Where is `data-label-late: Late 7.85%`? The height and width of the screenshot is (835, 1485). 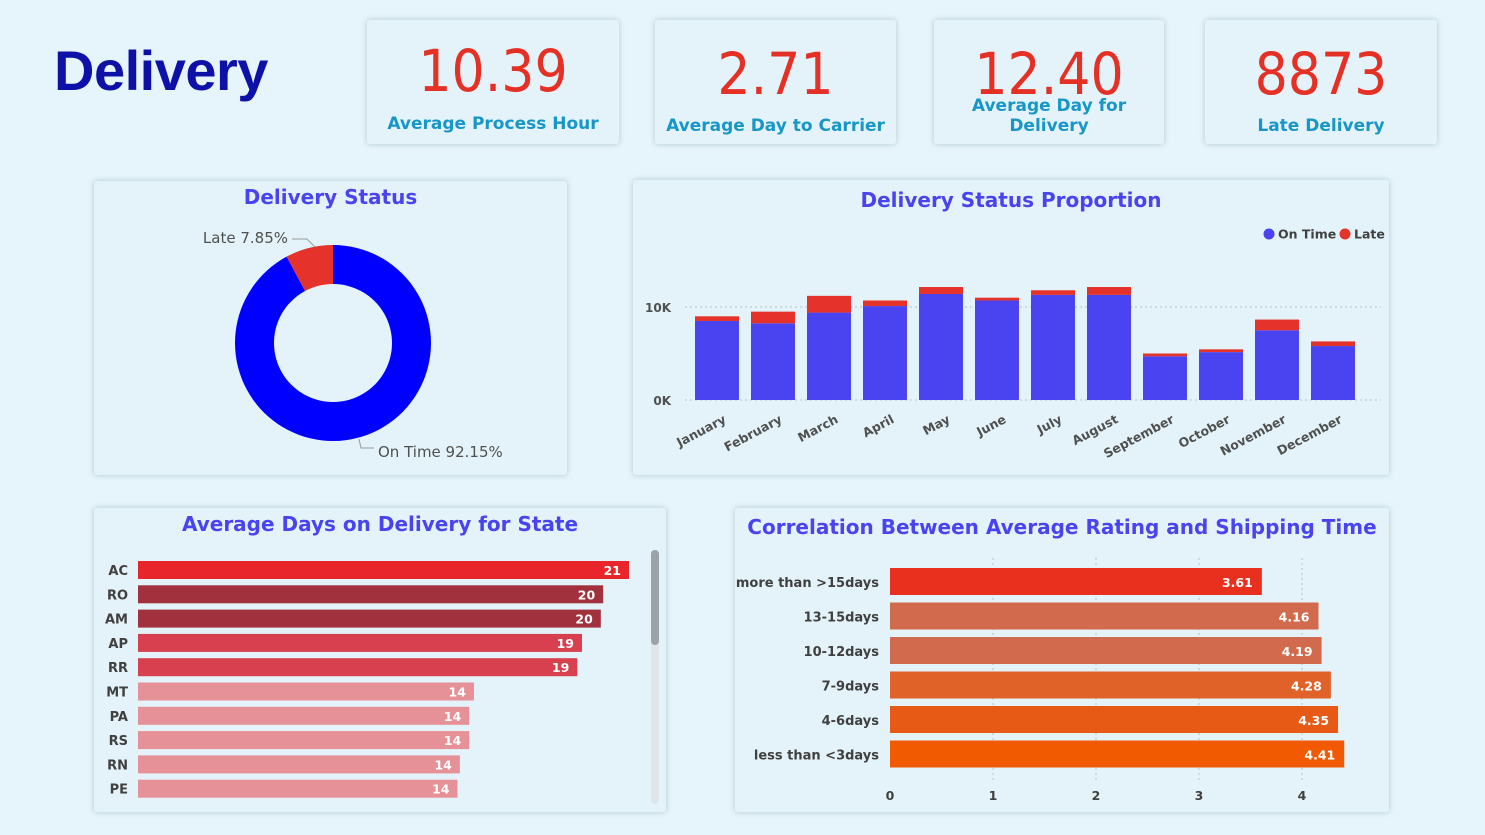
data-label-late: Late 7.85% is located at coordinates (245, 238).